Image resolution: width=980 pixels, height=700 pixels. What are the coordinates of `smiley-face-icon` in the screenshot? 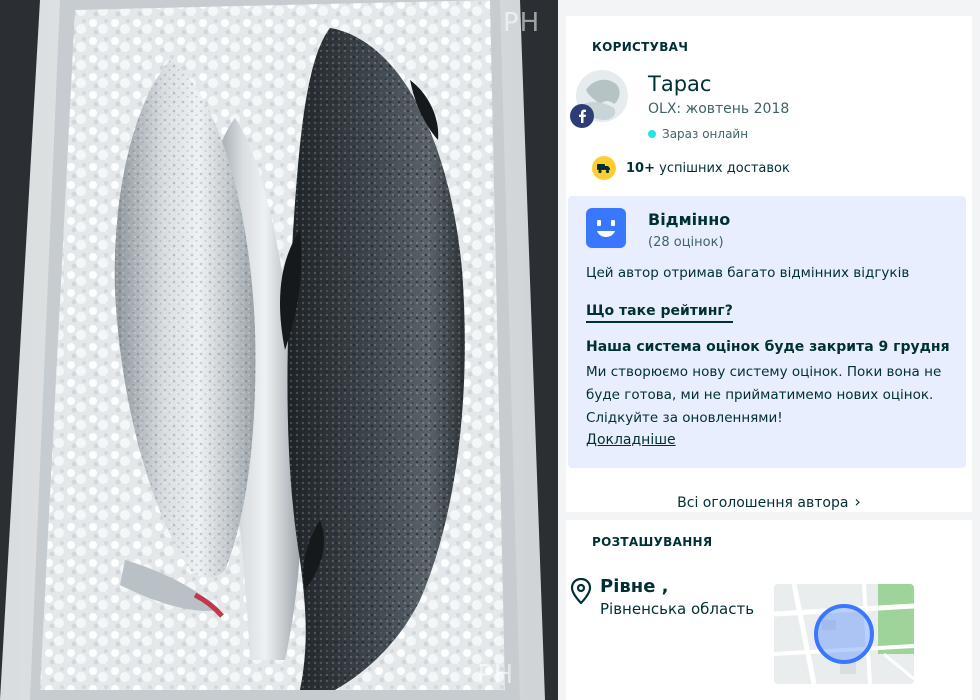 It's located at (606, 228).